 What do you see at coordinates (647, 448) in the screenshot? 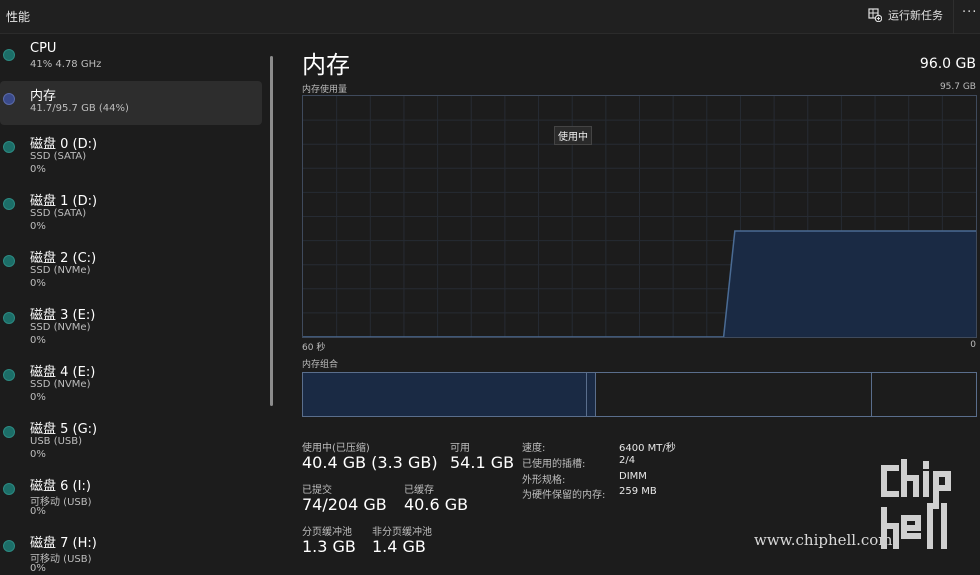
I see `speed-value: 6400 MT/秒` at bounding box center [647, 448].